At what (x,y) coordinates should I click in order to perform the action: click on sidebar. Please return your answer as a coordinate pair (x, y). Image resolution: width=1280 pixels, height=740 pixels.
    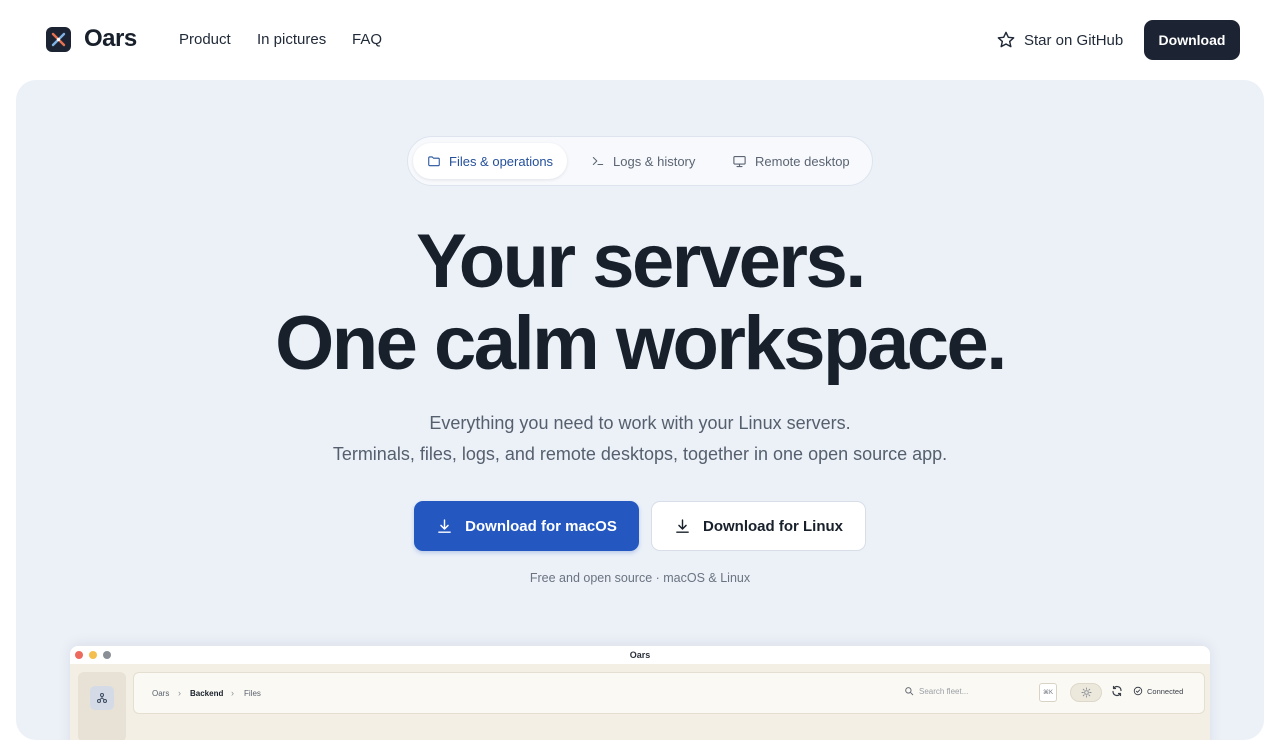
    Looking at the image, I should click on (102, 706).